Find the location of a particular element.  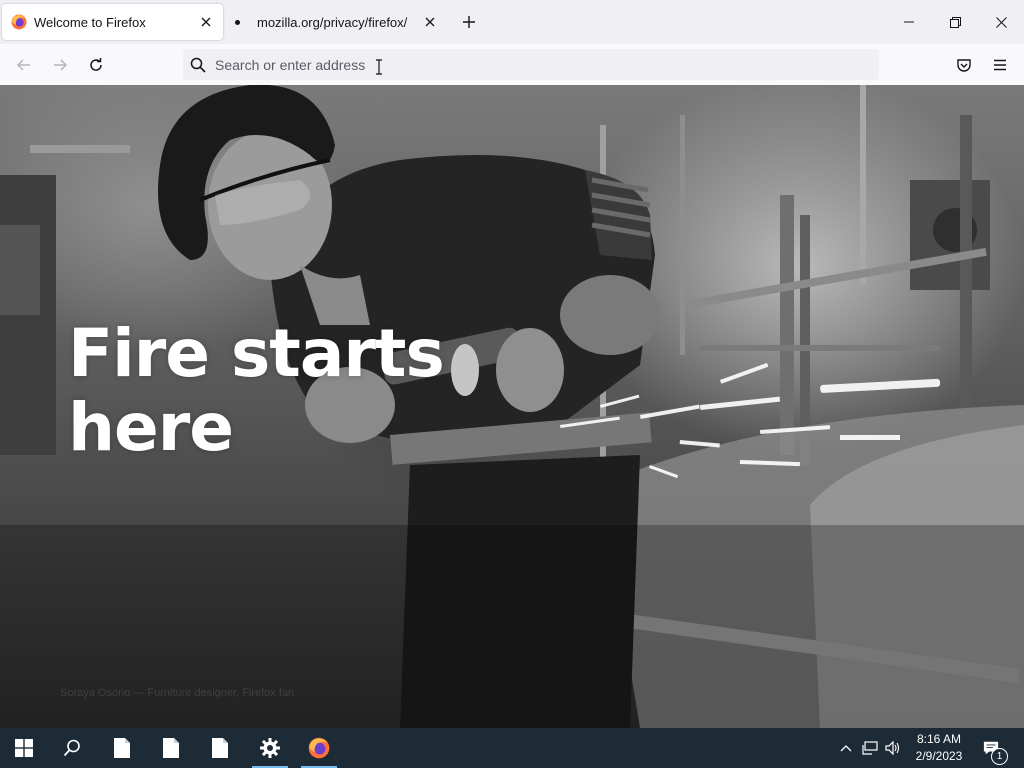

windows-logo-icon is located at coordinates (24, 748).